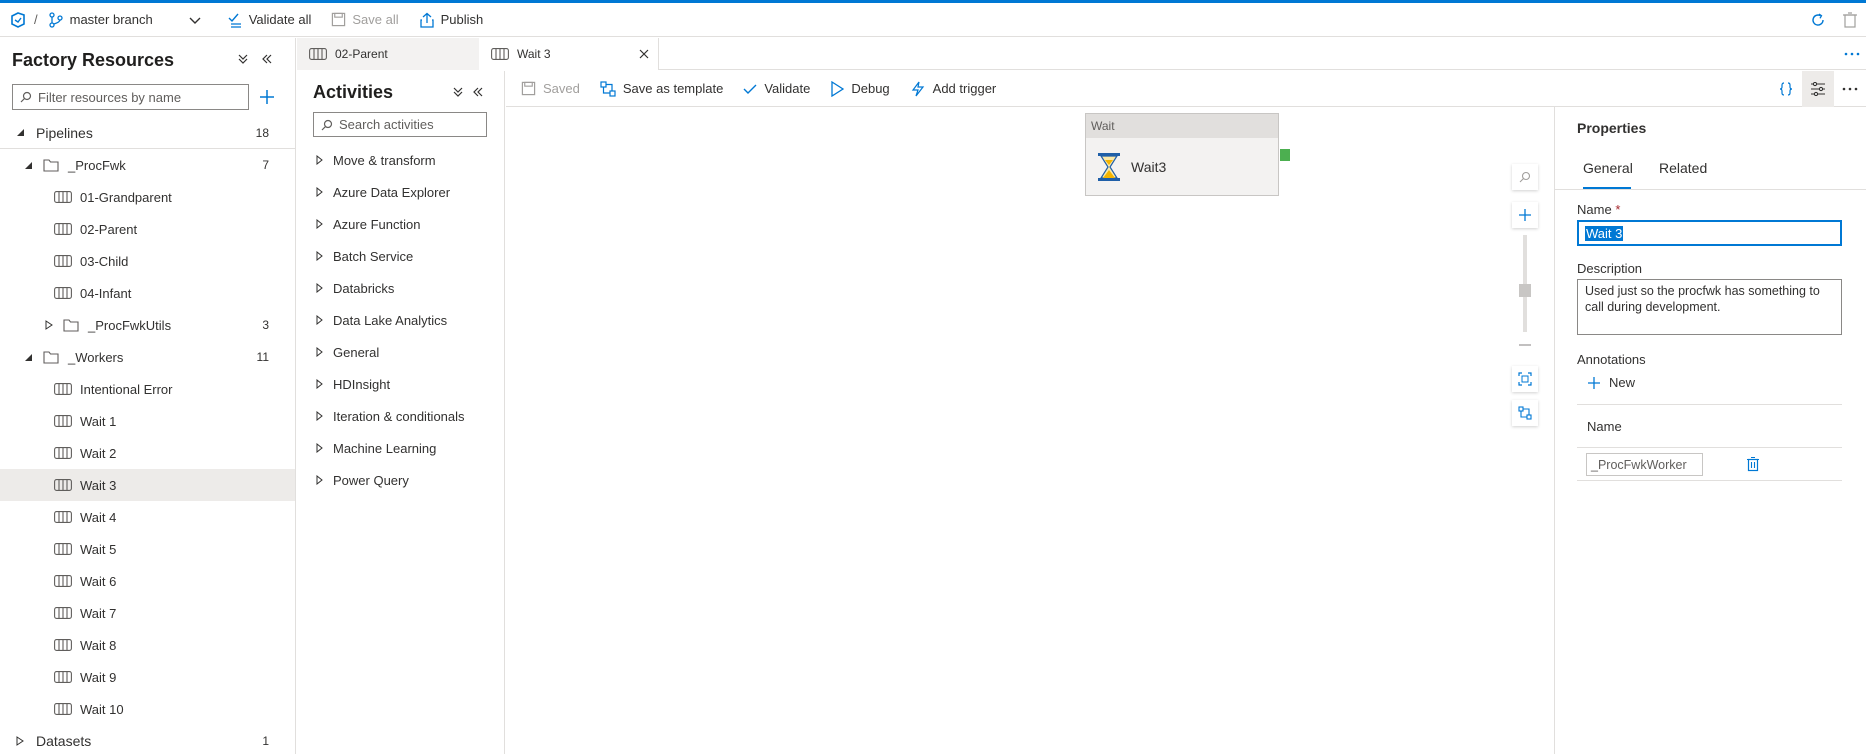 This screenshot has height=754, width=1866. I want to click on devops-logo, so click(13, 19).